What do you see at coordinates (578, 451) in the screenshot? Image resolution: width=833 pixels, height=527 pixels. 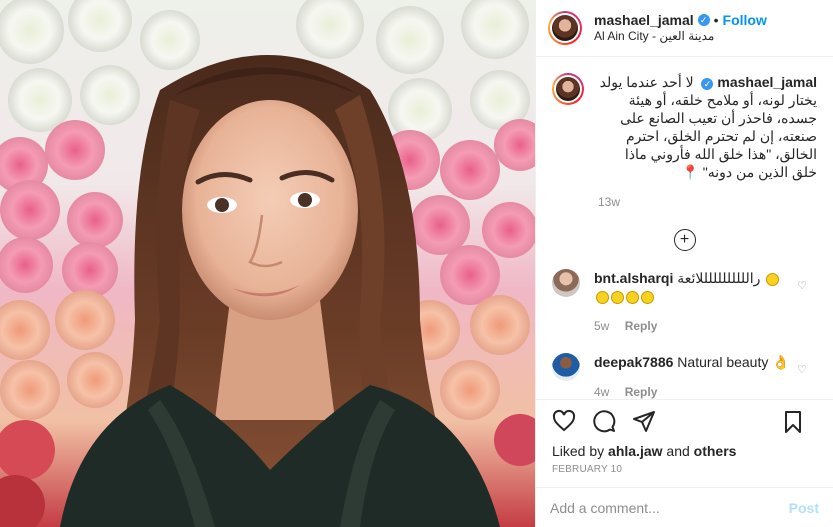 I see `likes-prefix: Liked by` at bounding box center [578, 451].